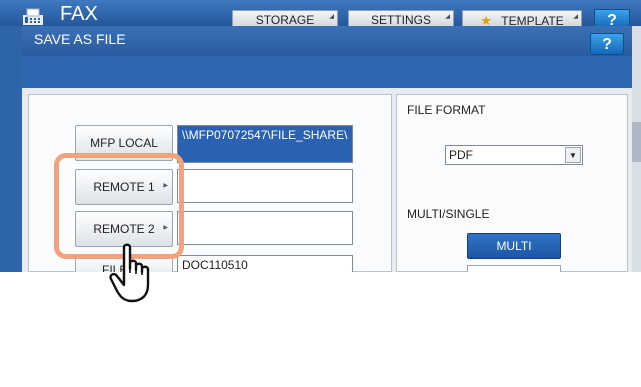 The width and height of the screenshot is (641, 387). Describe the element at coordinates (446, 110) in the screenshot. I see `file-format-label: FILE FORMAT` at that location.